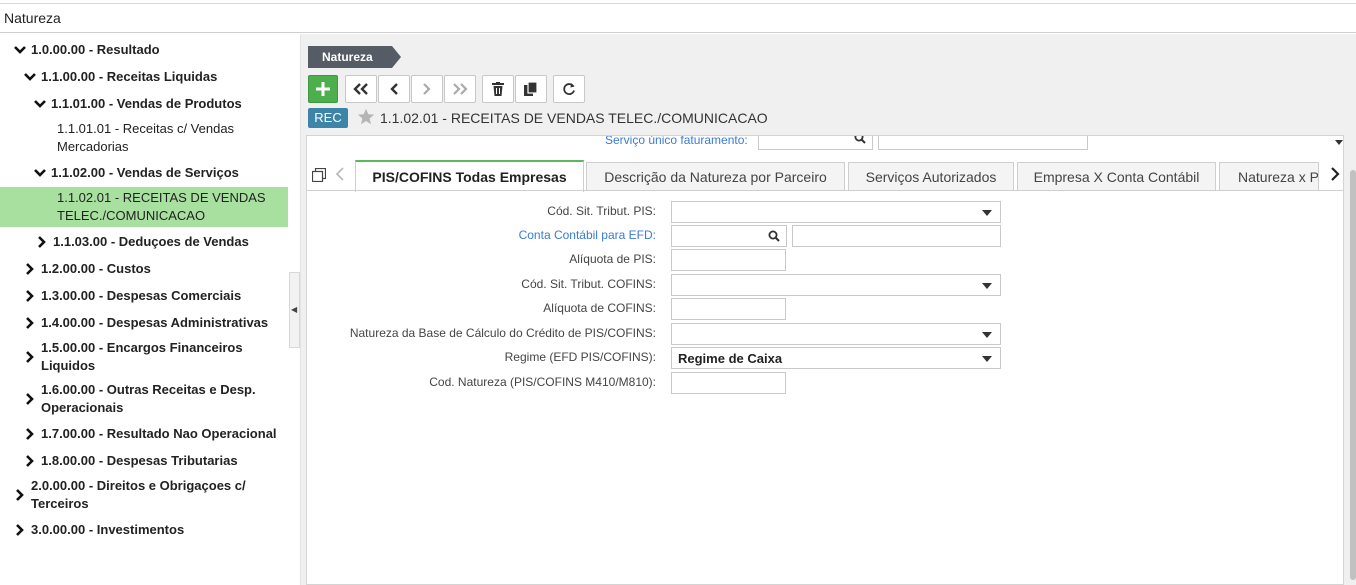  I want to click on tree-node: 1.8.00.00 - Despesas Tributarias, so click(144, 461).